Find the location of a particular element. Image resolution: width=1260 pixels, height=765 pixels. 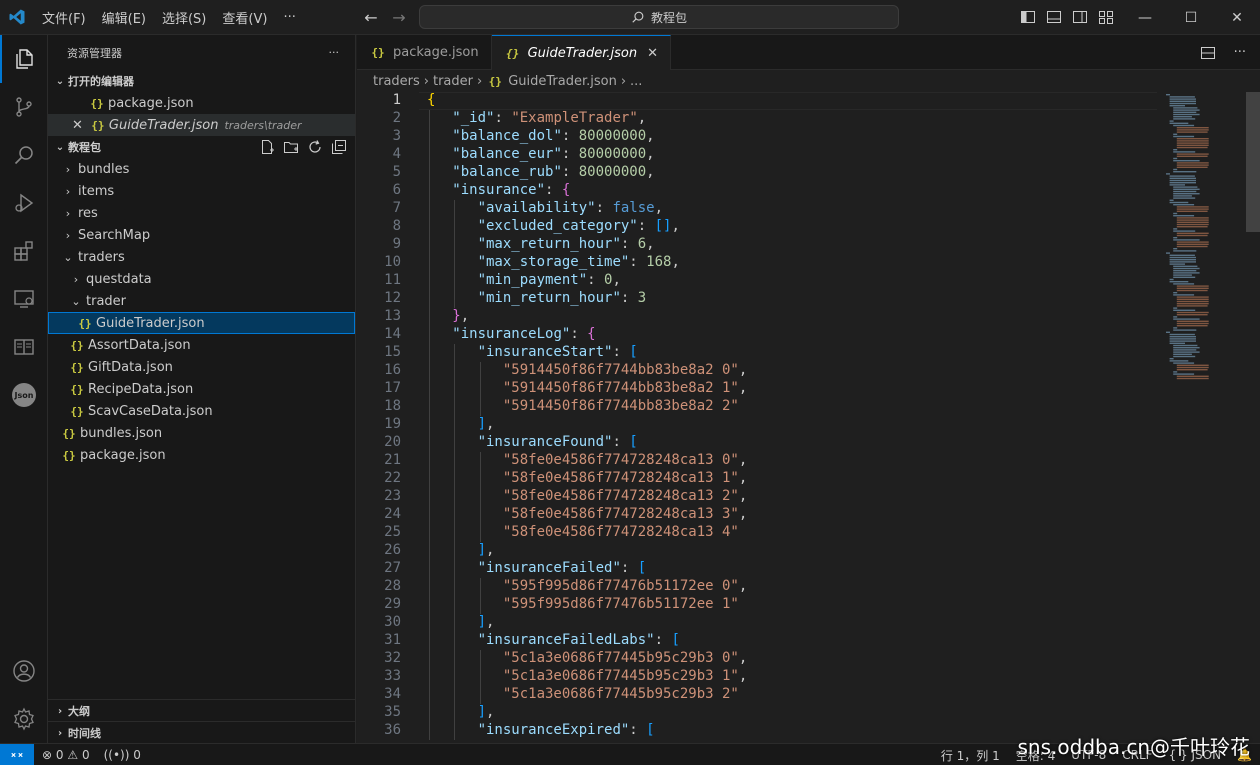

tree-item-name: SearchMap is located at coordinates (114, 235).